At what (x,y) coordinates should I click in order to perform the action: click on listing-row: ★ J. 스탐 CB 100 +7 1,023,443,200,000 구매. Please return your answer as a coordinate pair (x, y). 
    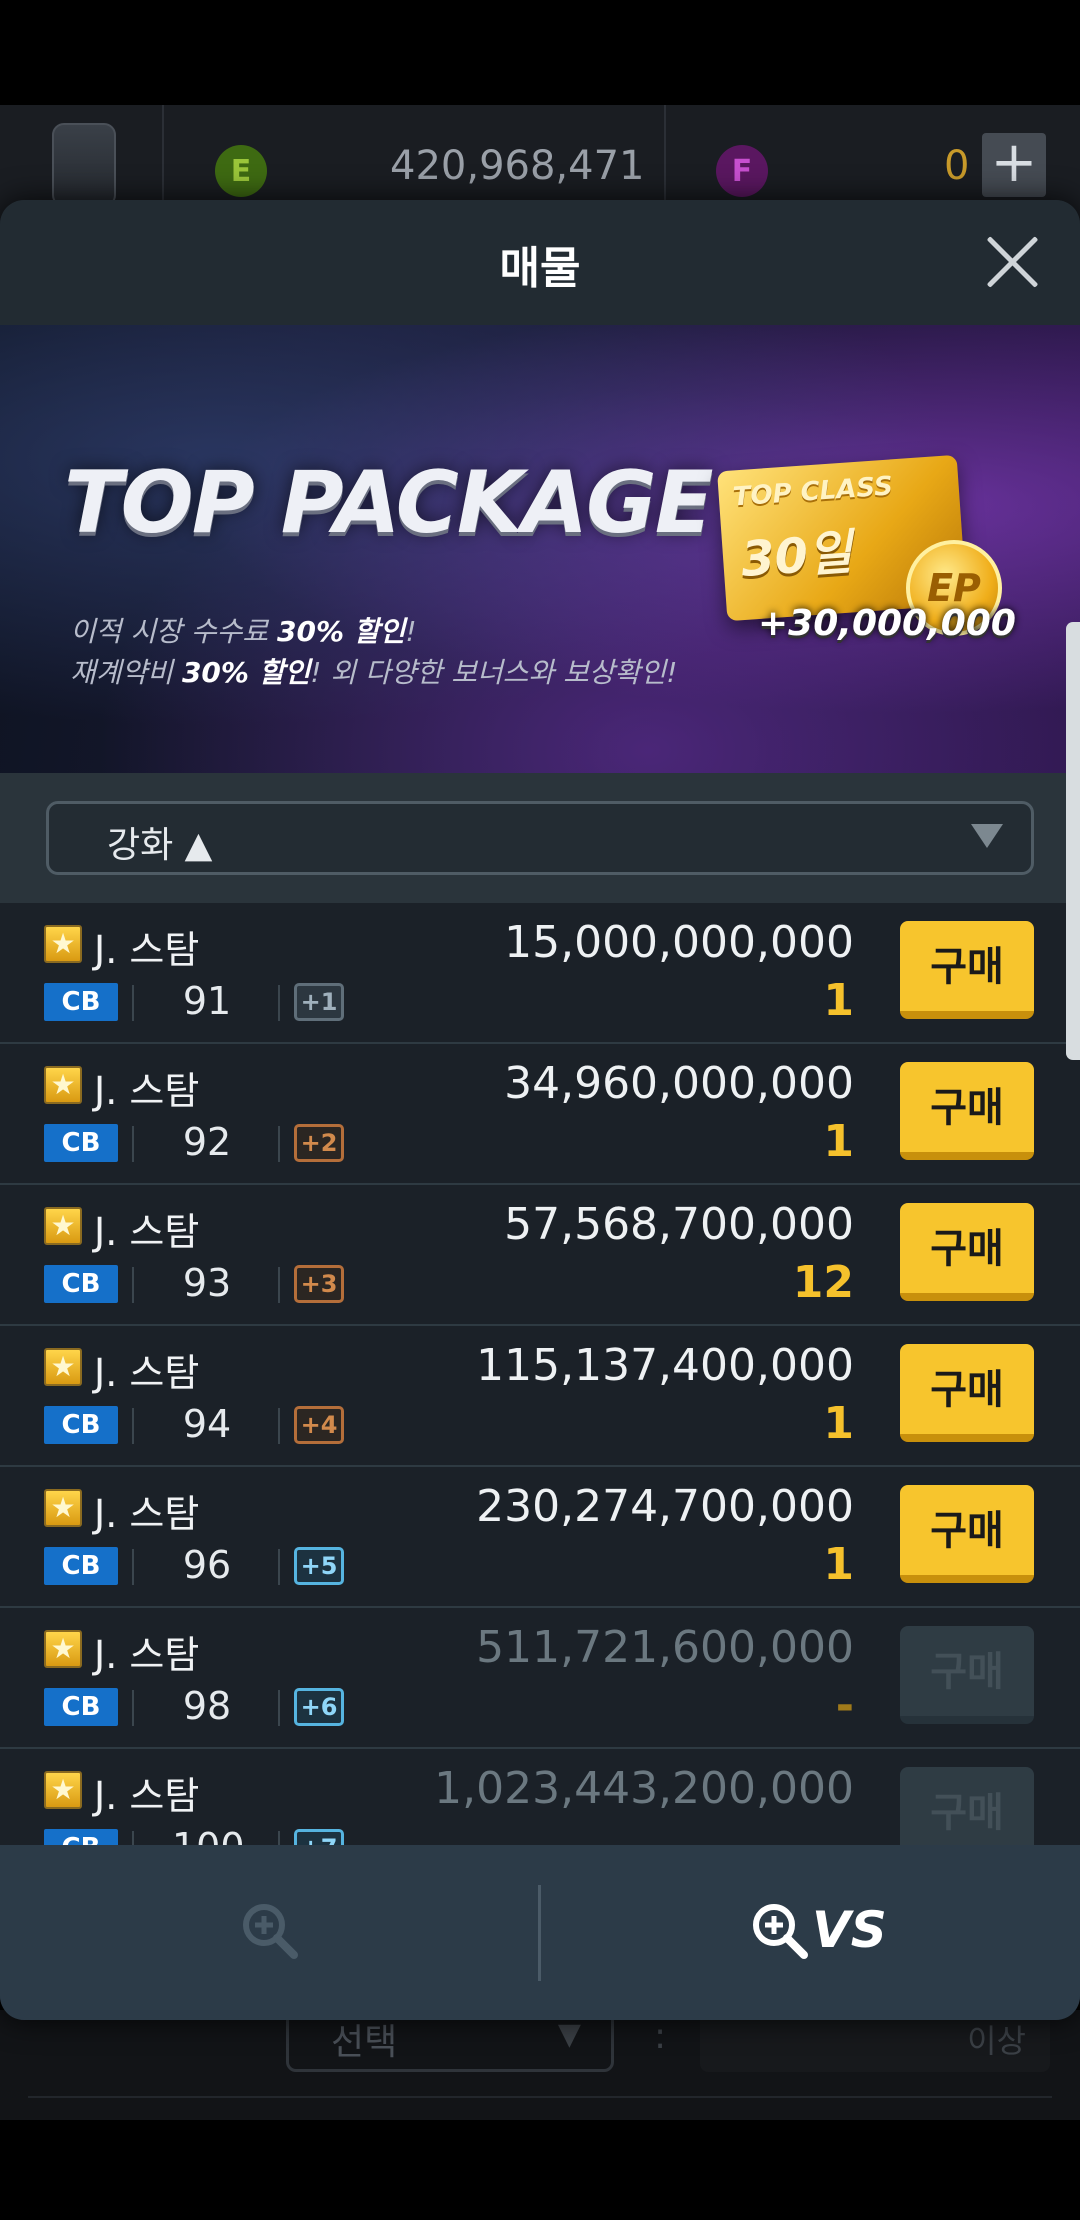
    Looking at the image, I should click on (540, 1797).